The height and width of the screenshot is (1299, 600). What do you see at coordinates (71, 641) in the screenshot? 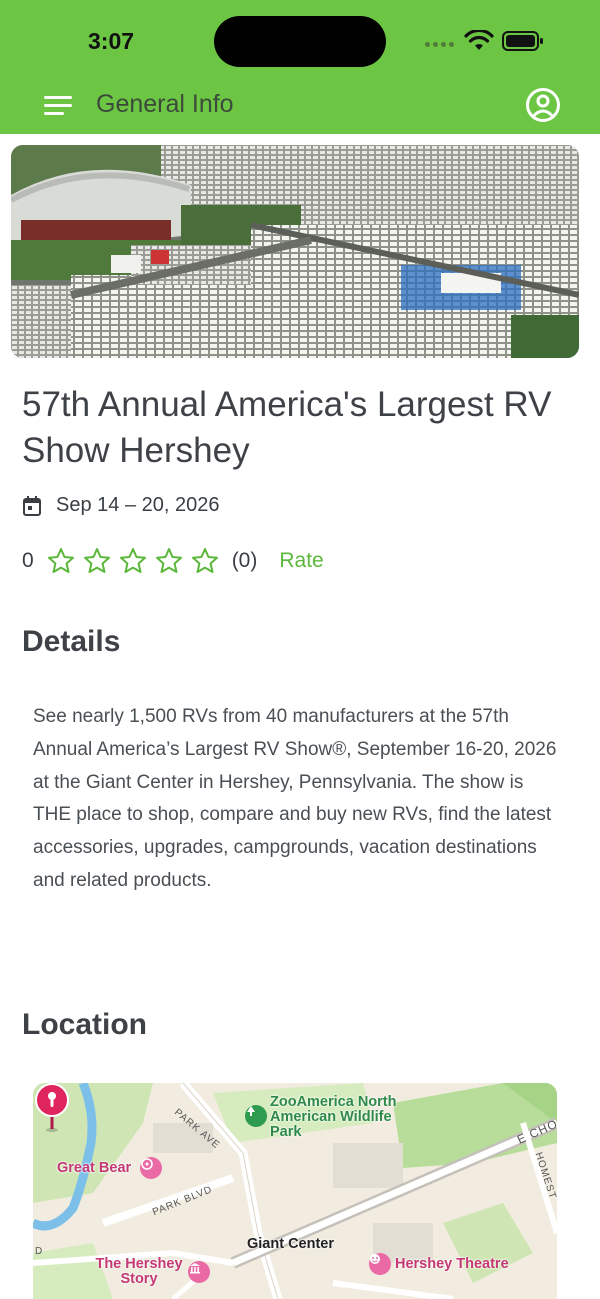
I see `details-heading: Details` at bounding box center [71, 641].